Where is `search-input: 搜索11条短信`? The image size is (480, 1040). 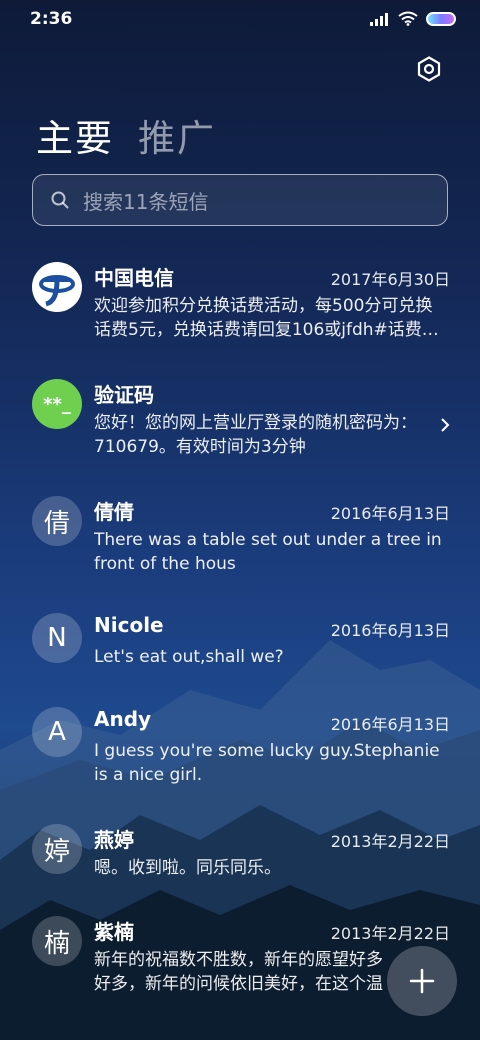 search-input: 搜索11条短信 is located at coordinates (240, 200).